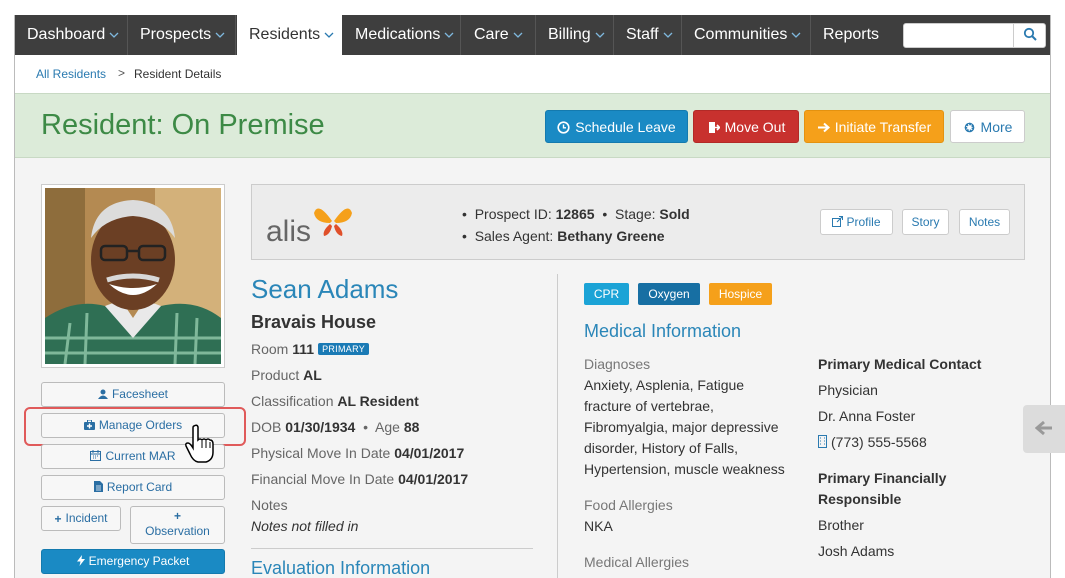 The width and height of the screenshot is (1065, 578). I want to click on breadcrumb-all-residents: All Residents, so click(71, 74).